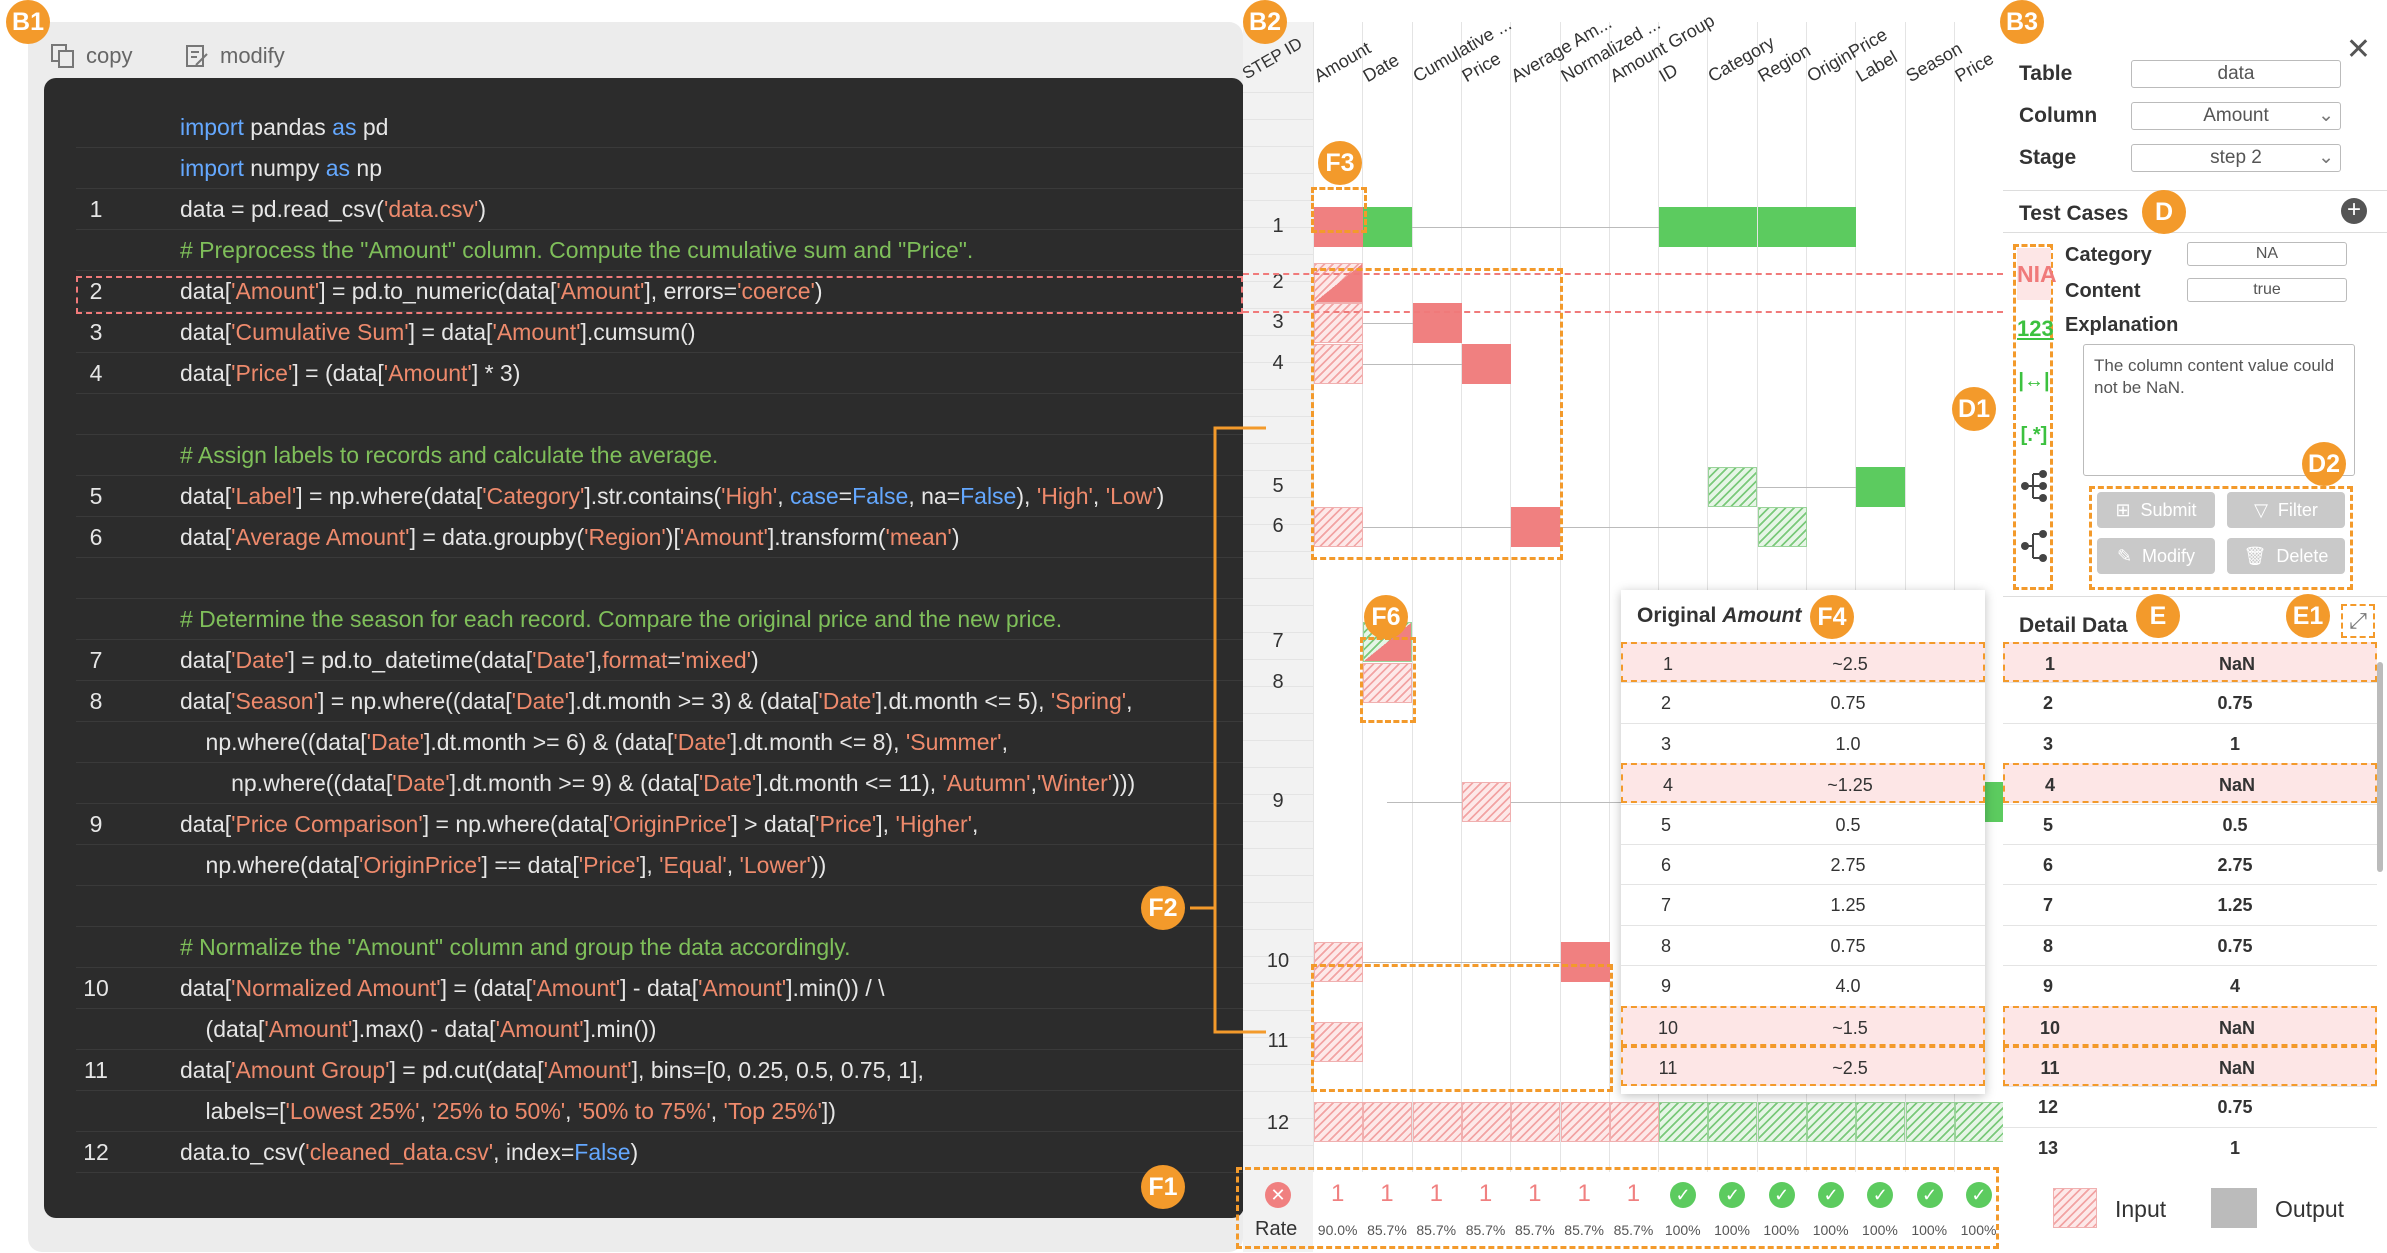 The image size is (2387, 1253). Describe the element at coordinates (2286, 556) in the screenshot. I see `delete-button: 🗑 Delete` at that location.